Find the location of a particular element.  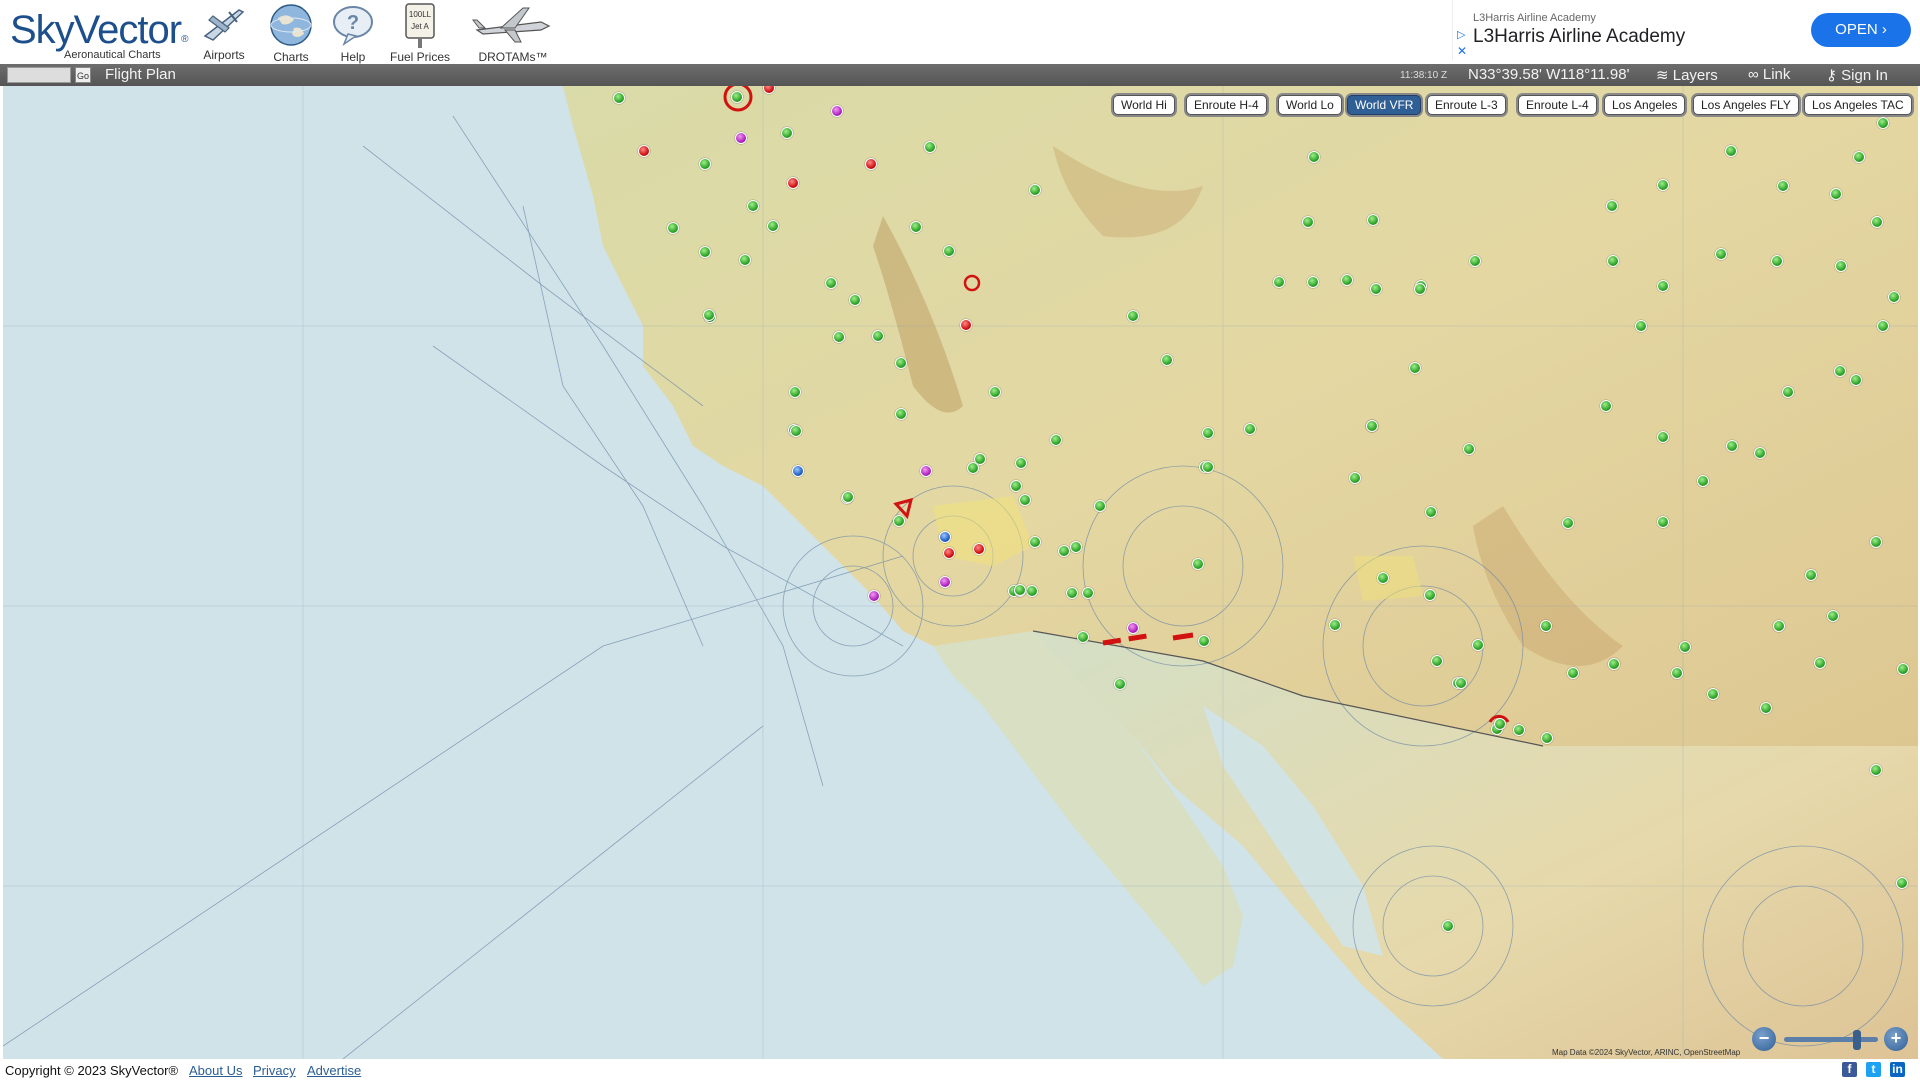

nav-fuel-prices-button: 100LL Jet A Fuel Prices is located at coordinates (420, 33).